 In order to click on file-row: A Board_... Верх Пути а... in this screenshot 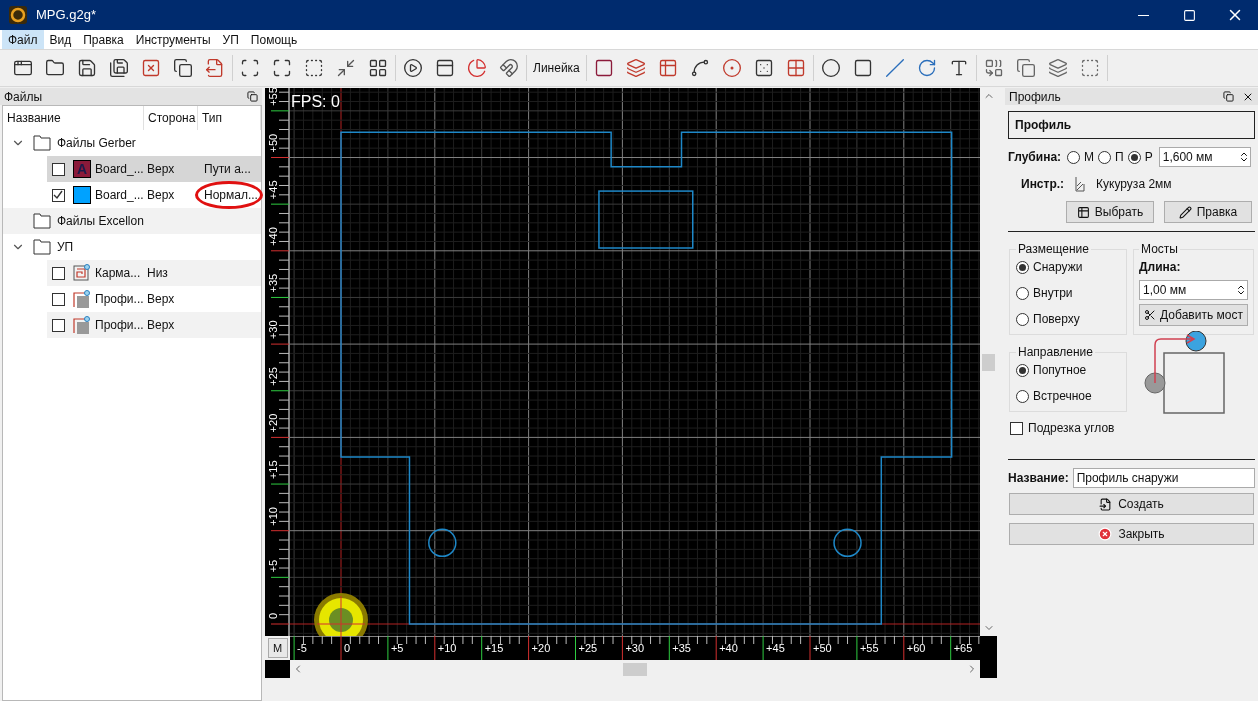, I will do `click(154, 169)`.